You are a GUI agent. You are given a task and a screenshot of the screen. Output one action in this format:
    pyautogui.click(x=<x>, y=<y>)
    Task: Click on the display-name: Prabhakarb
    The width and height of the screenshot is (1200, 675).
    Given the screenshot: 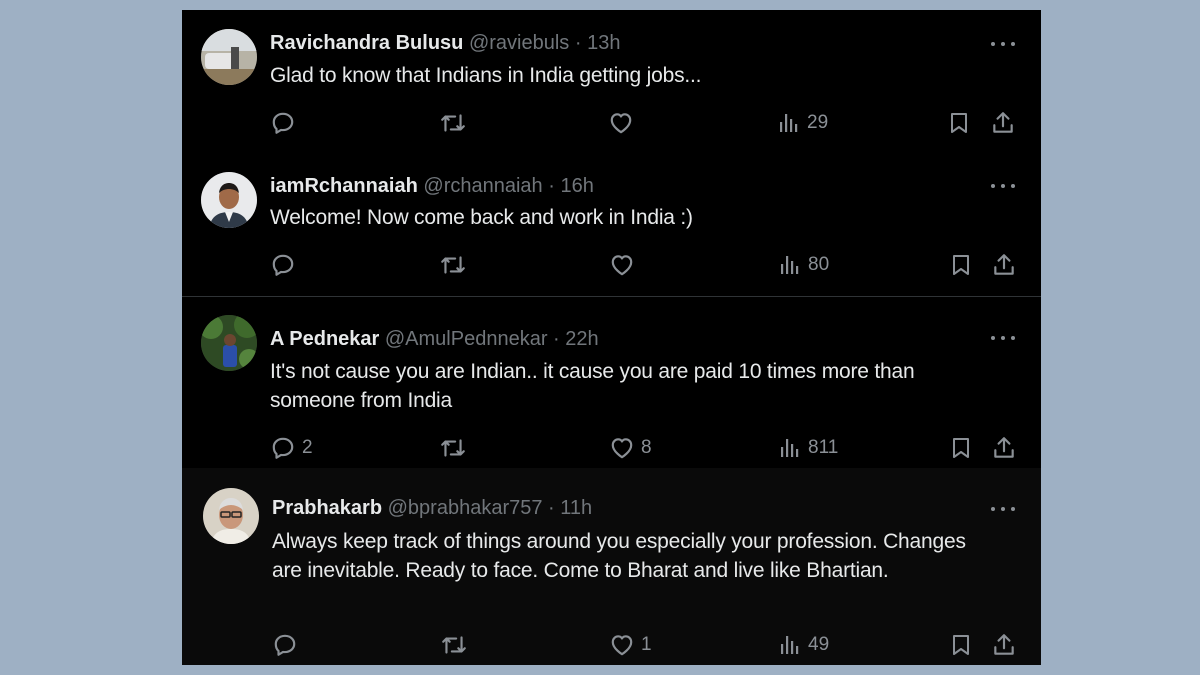 What is the action you would take?
    pyautogui.click(x=327, y=508)
    